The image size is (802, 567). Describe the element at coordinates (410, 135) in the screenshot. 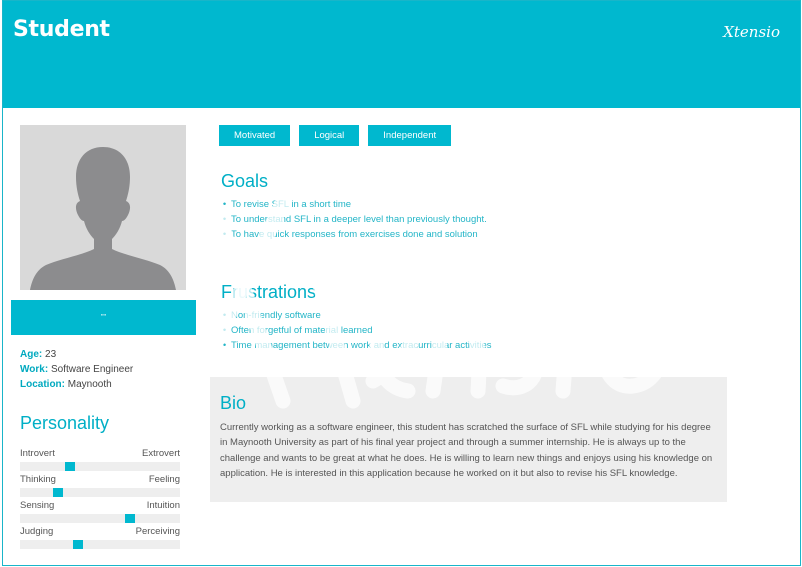

I see `tag-independent: Independent` at that location.